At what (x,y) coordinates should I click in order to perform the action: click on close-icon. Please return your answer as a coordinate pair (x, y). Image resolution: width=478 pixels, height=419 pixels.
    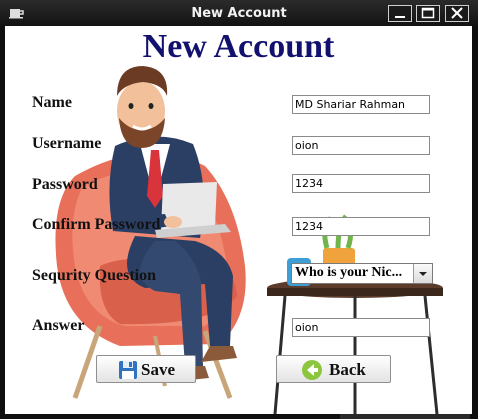
    Looking at the image, I should click on (457, 13).